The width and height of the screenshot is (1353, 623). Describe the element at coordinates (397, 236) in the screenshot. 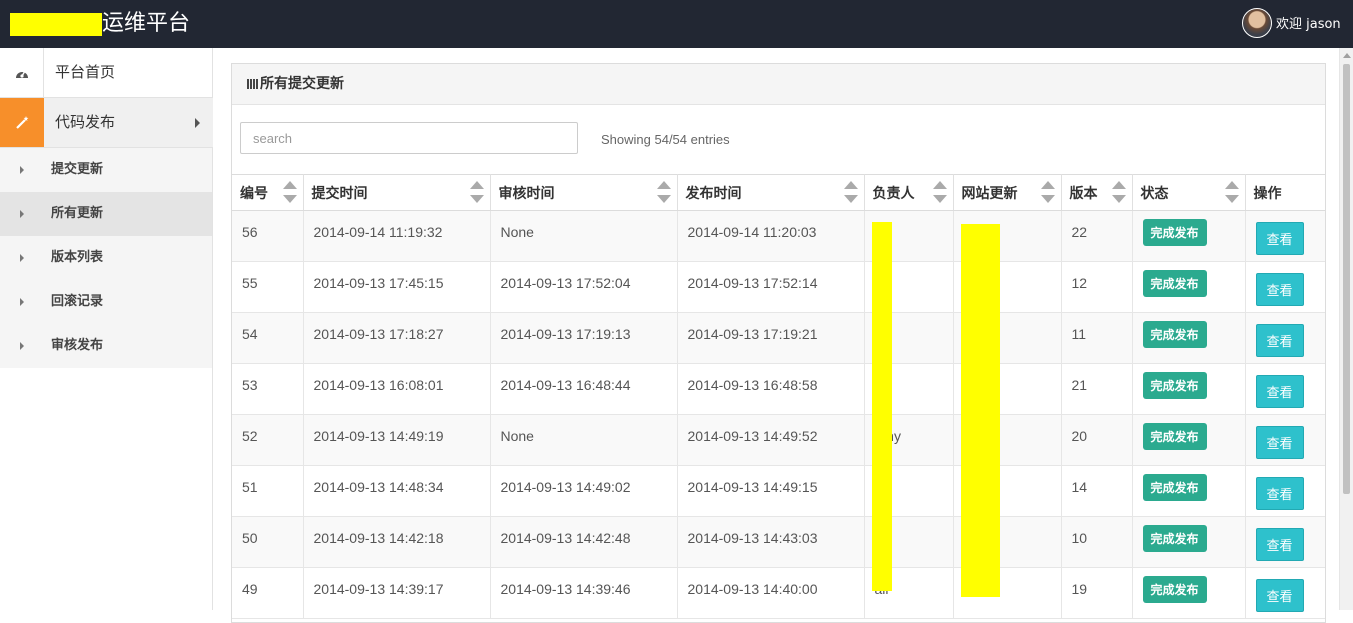

I see `cell-submit-time: 2014-09-14 11:19:32` at that location.